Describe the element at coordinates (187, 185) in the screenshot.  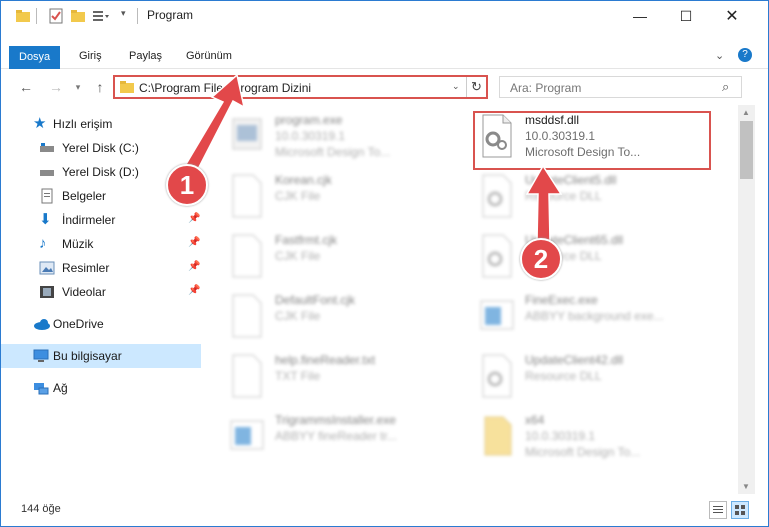
I see `step-1-callout: 1` at that location.